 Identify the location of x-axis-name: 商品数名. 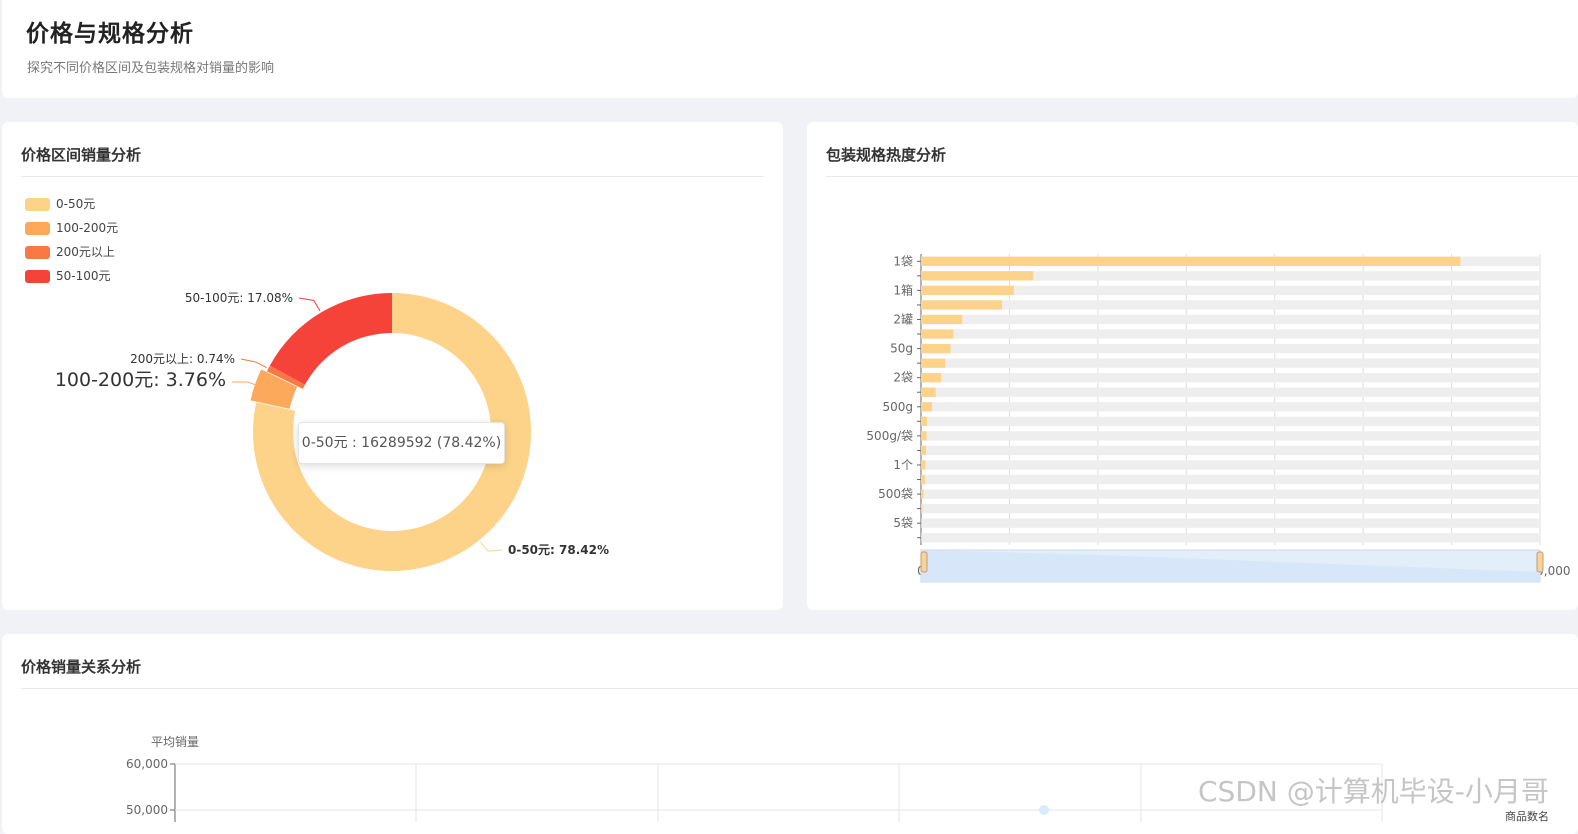
(1527, 815).